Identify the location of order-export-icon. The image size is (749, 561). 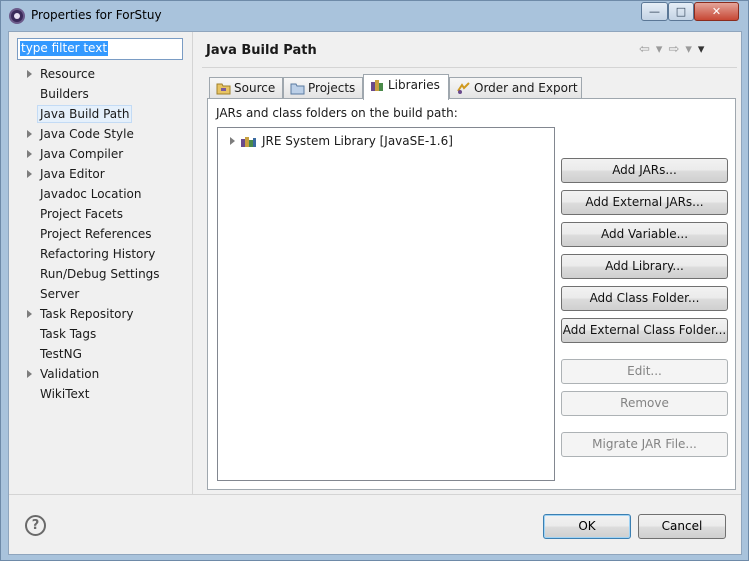
(463, 88).